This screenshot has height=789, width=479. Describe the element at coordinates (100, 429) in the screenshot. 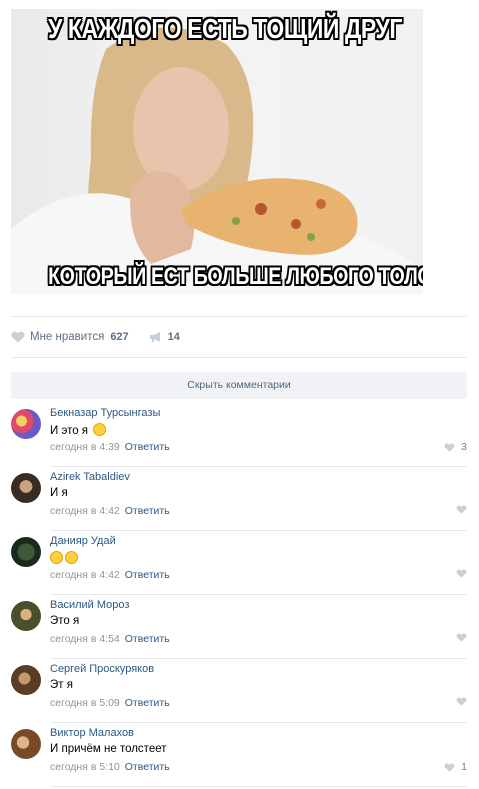

I see `laughing-face-emoji` at that location.